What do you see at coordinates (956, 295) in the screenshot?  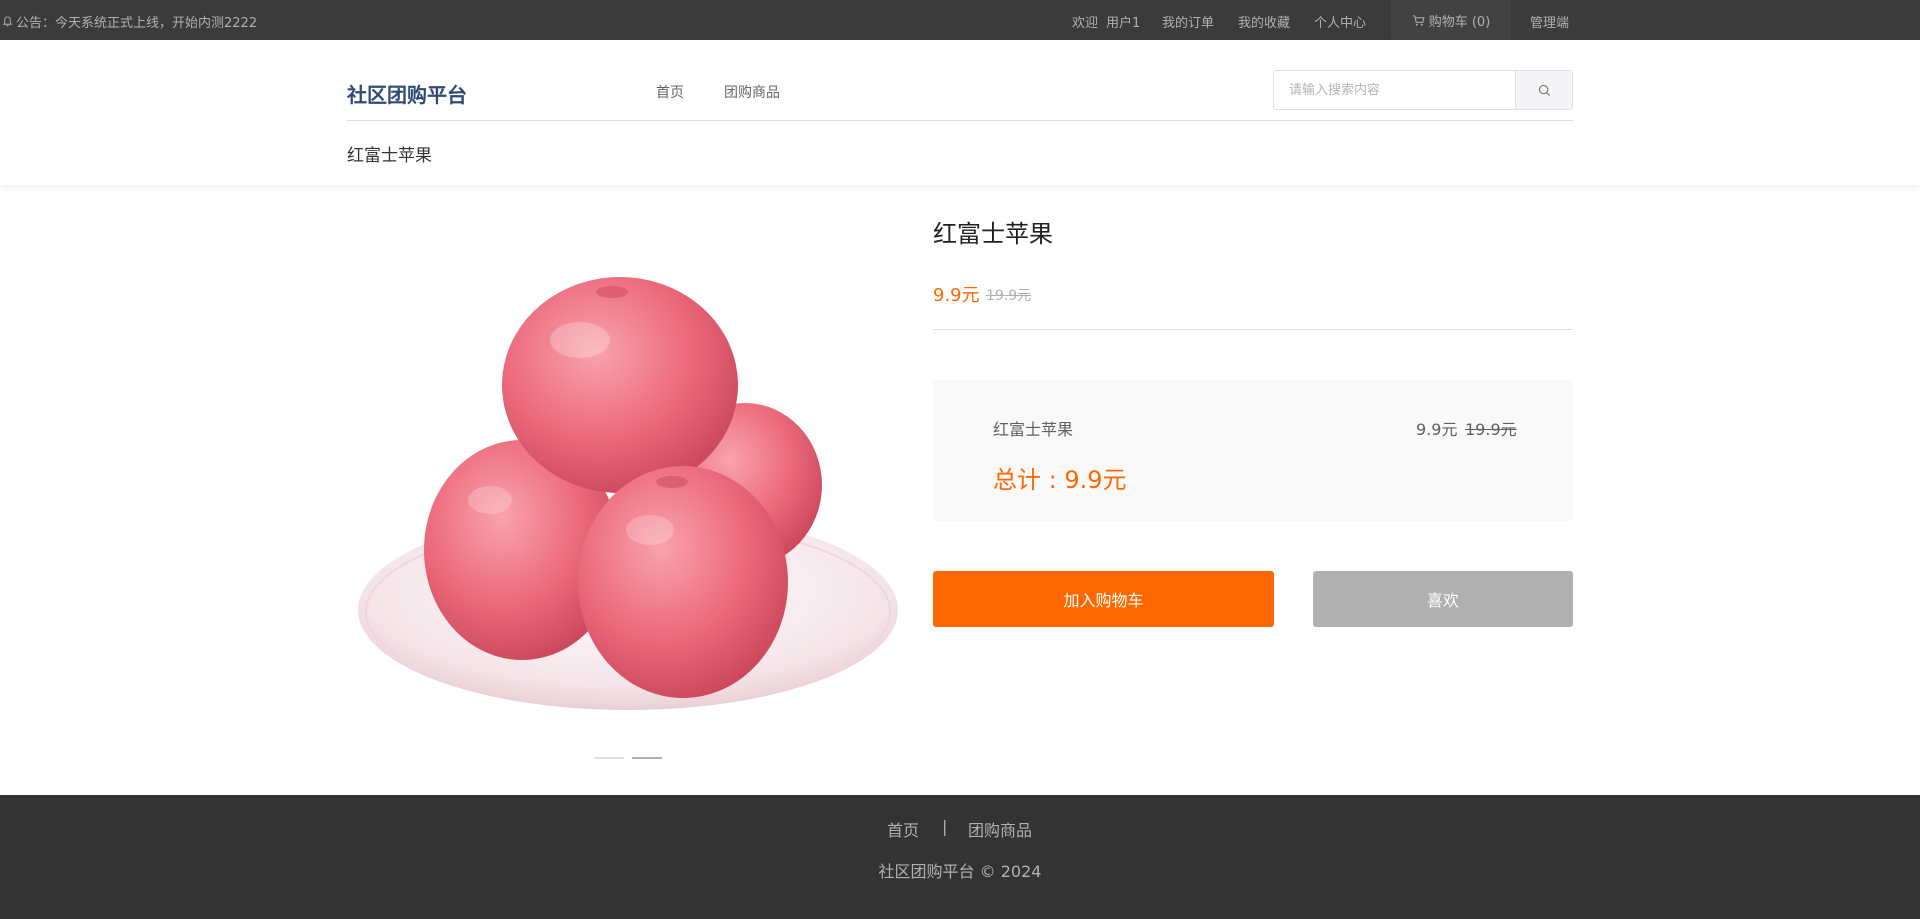 I see `product-price: 9.9元` at bounding box center [956, 295].